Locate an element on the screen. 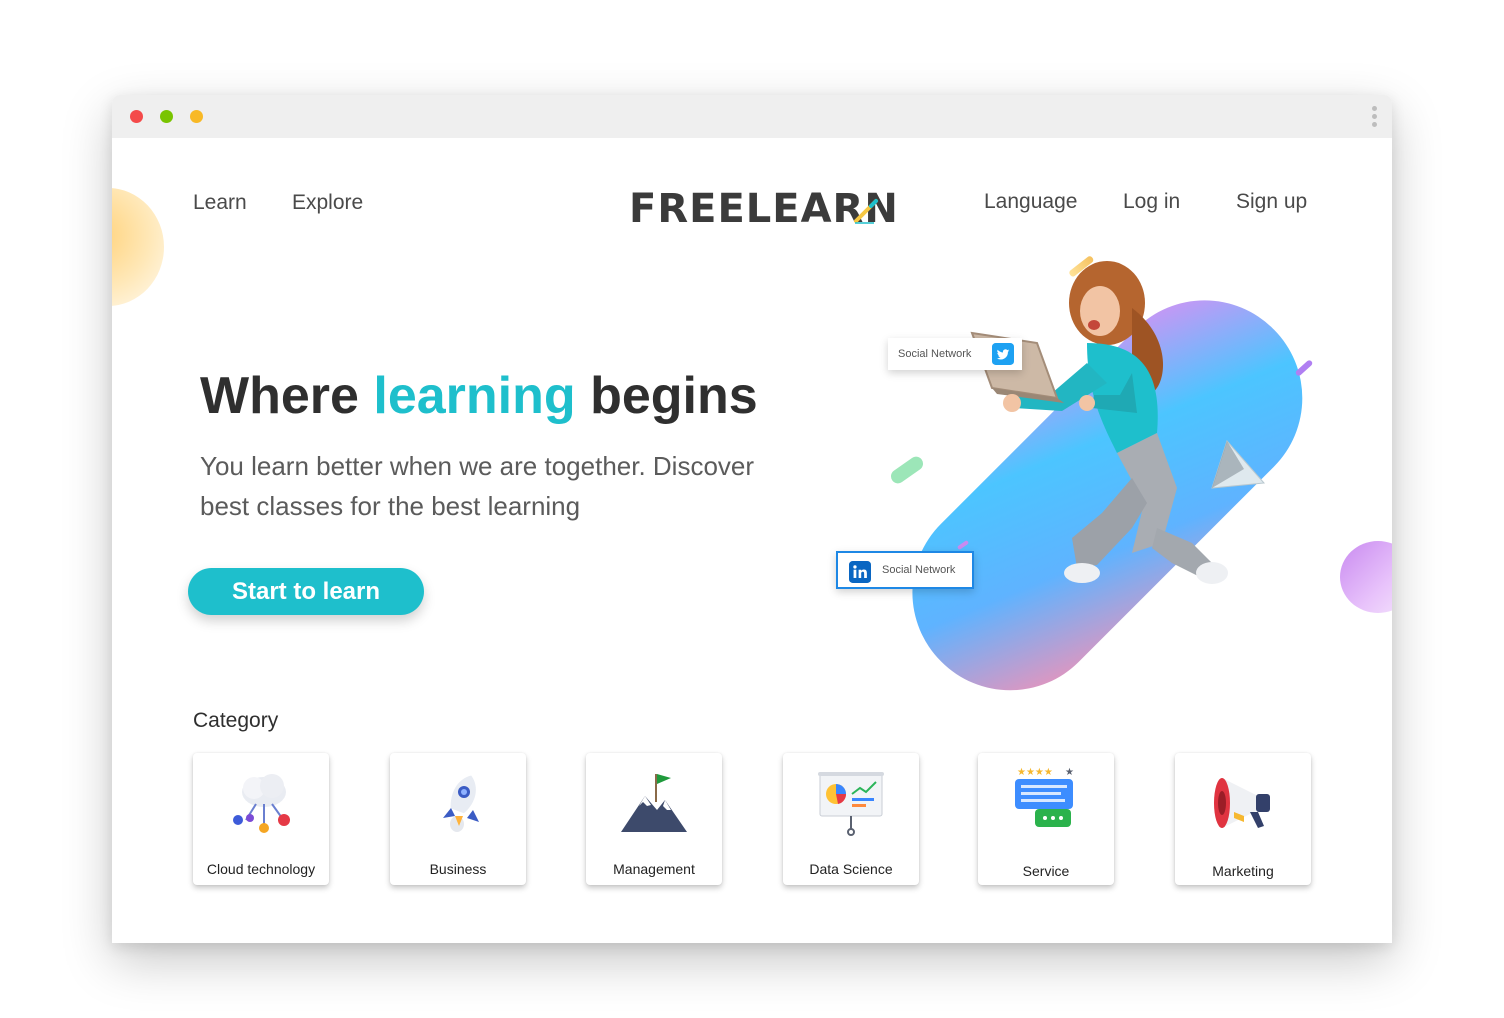 The image size is (1504, 1018). twitter-icon is located at coordinates (1003, 354).